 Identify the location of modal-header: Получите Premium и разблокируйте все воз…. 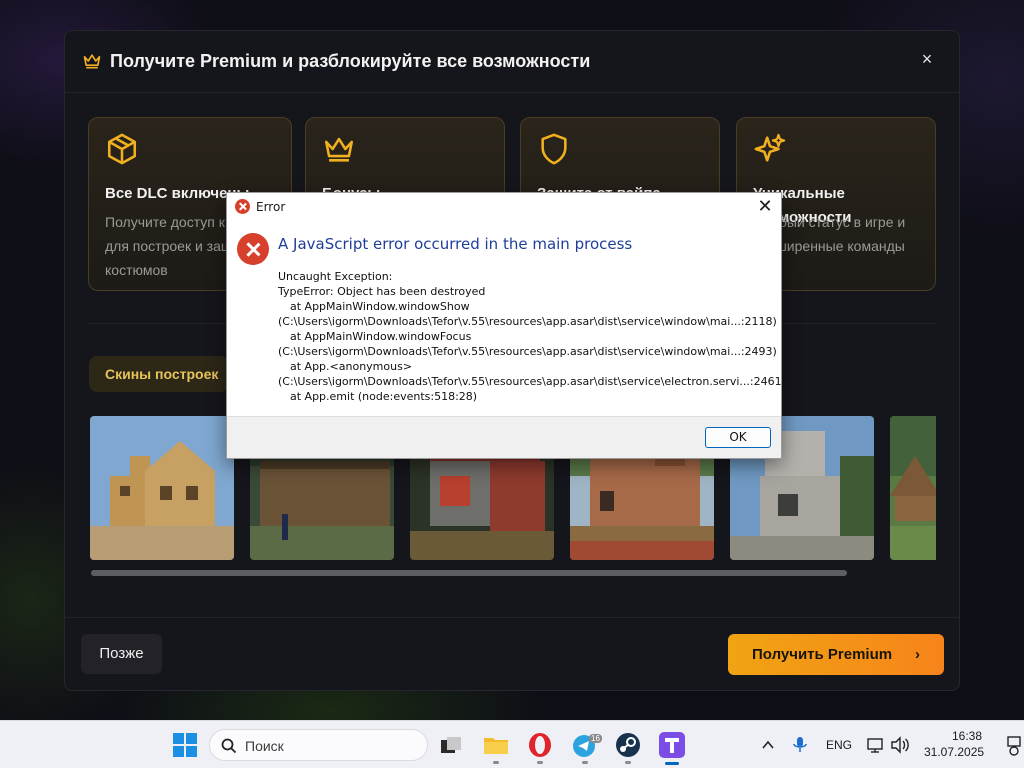
(512, 62).